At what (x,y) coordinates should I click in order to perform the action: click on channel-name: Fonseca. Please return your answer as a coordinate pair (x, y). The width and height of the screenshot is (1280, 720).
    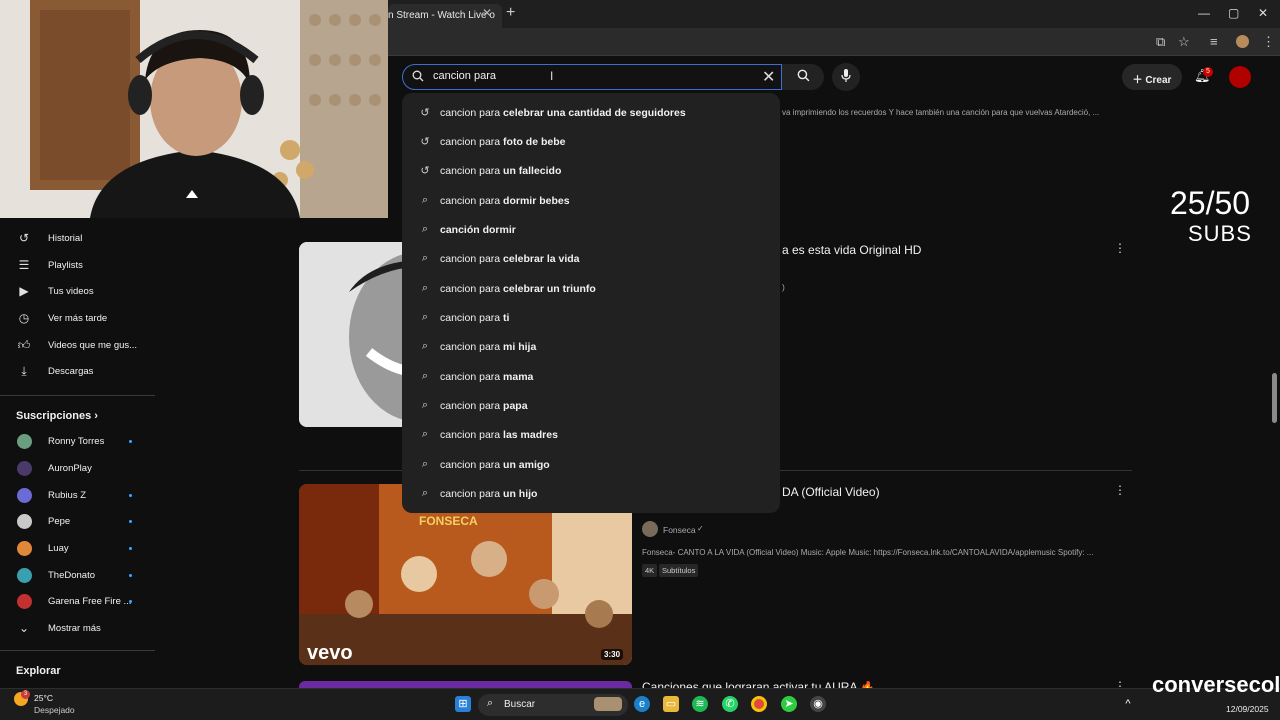
    Looking at the image, I should click on (679, 530).